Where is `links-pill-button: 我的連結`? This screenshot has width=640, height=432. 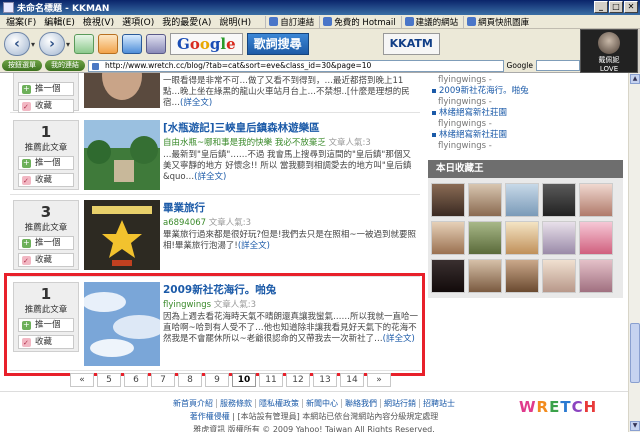
links-pill-button: 我的連結 is located at coordinates (65, 65).